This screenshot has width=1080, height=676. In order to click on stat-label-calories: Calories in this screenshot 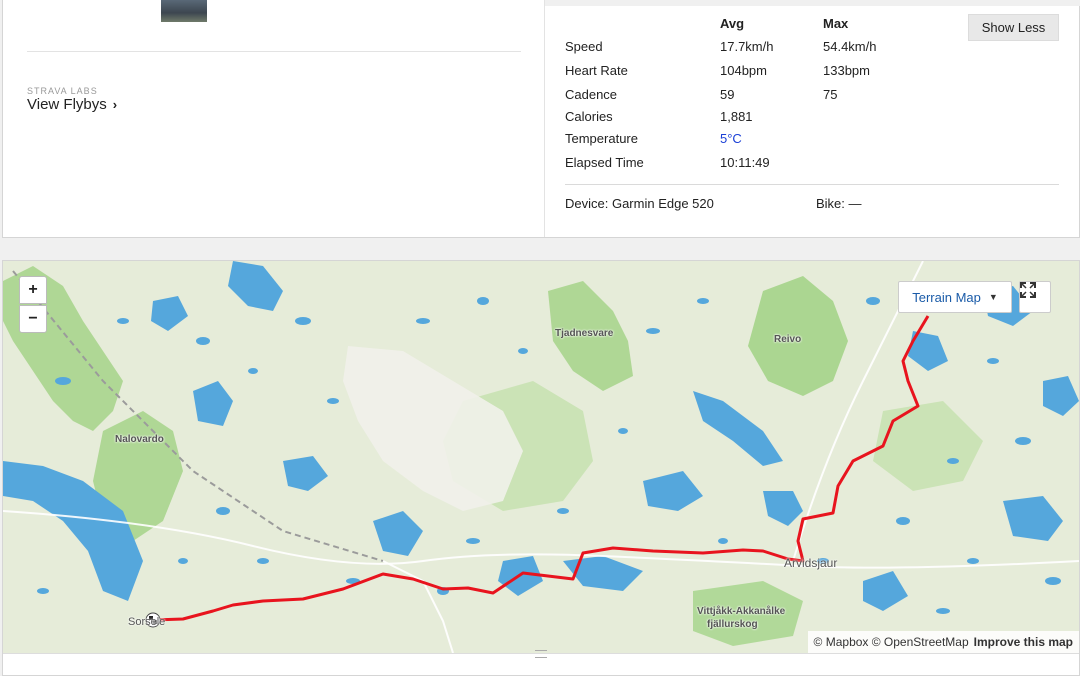, I will do `click(589, 116)`.